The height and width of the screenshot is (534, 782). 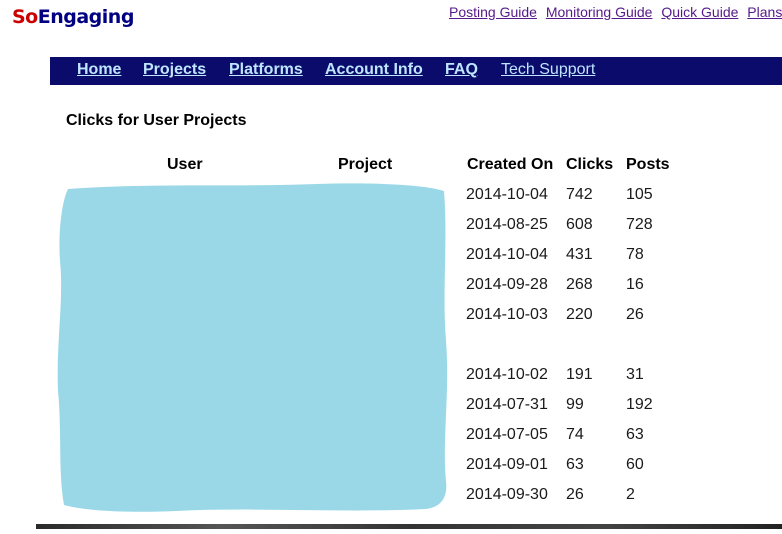 What do you see at coordinates (507, 314) in the screenshot?
I see `cell-created: 2014-10-03` at bounding box center [507, 314].